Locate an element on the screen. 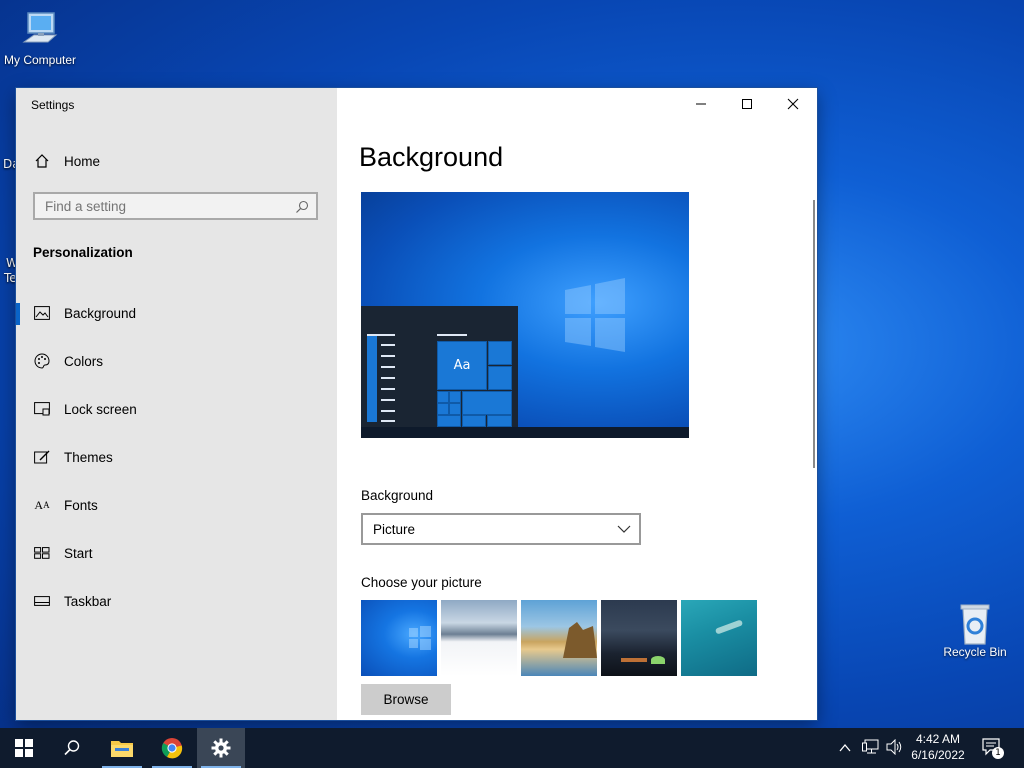 This screenshot has height=768, width=1024. sidebar-item-start: Start is located at coordinates (176, 553).